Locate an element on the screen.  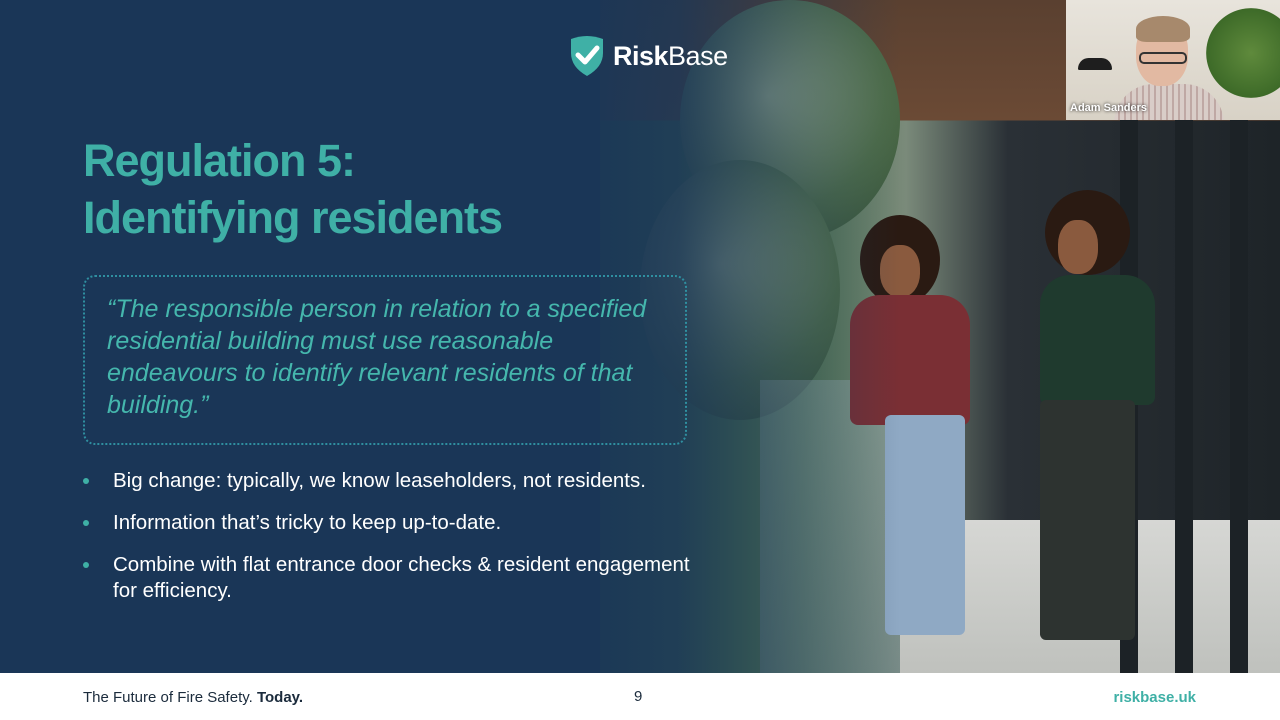
person-face is located at coordinates (1078, 247).